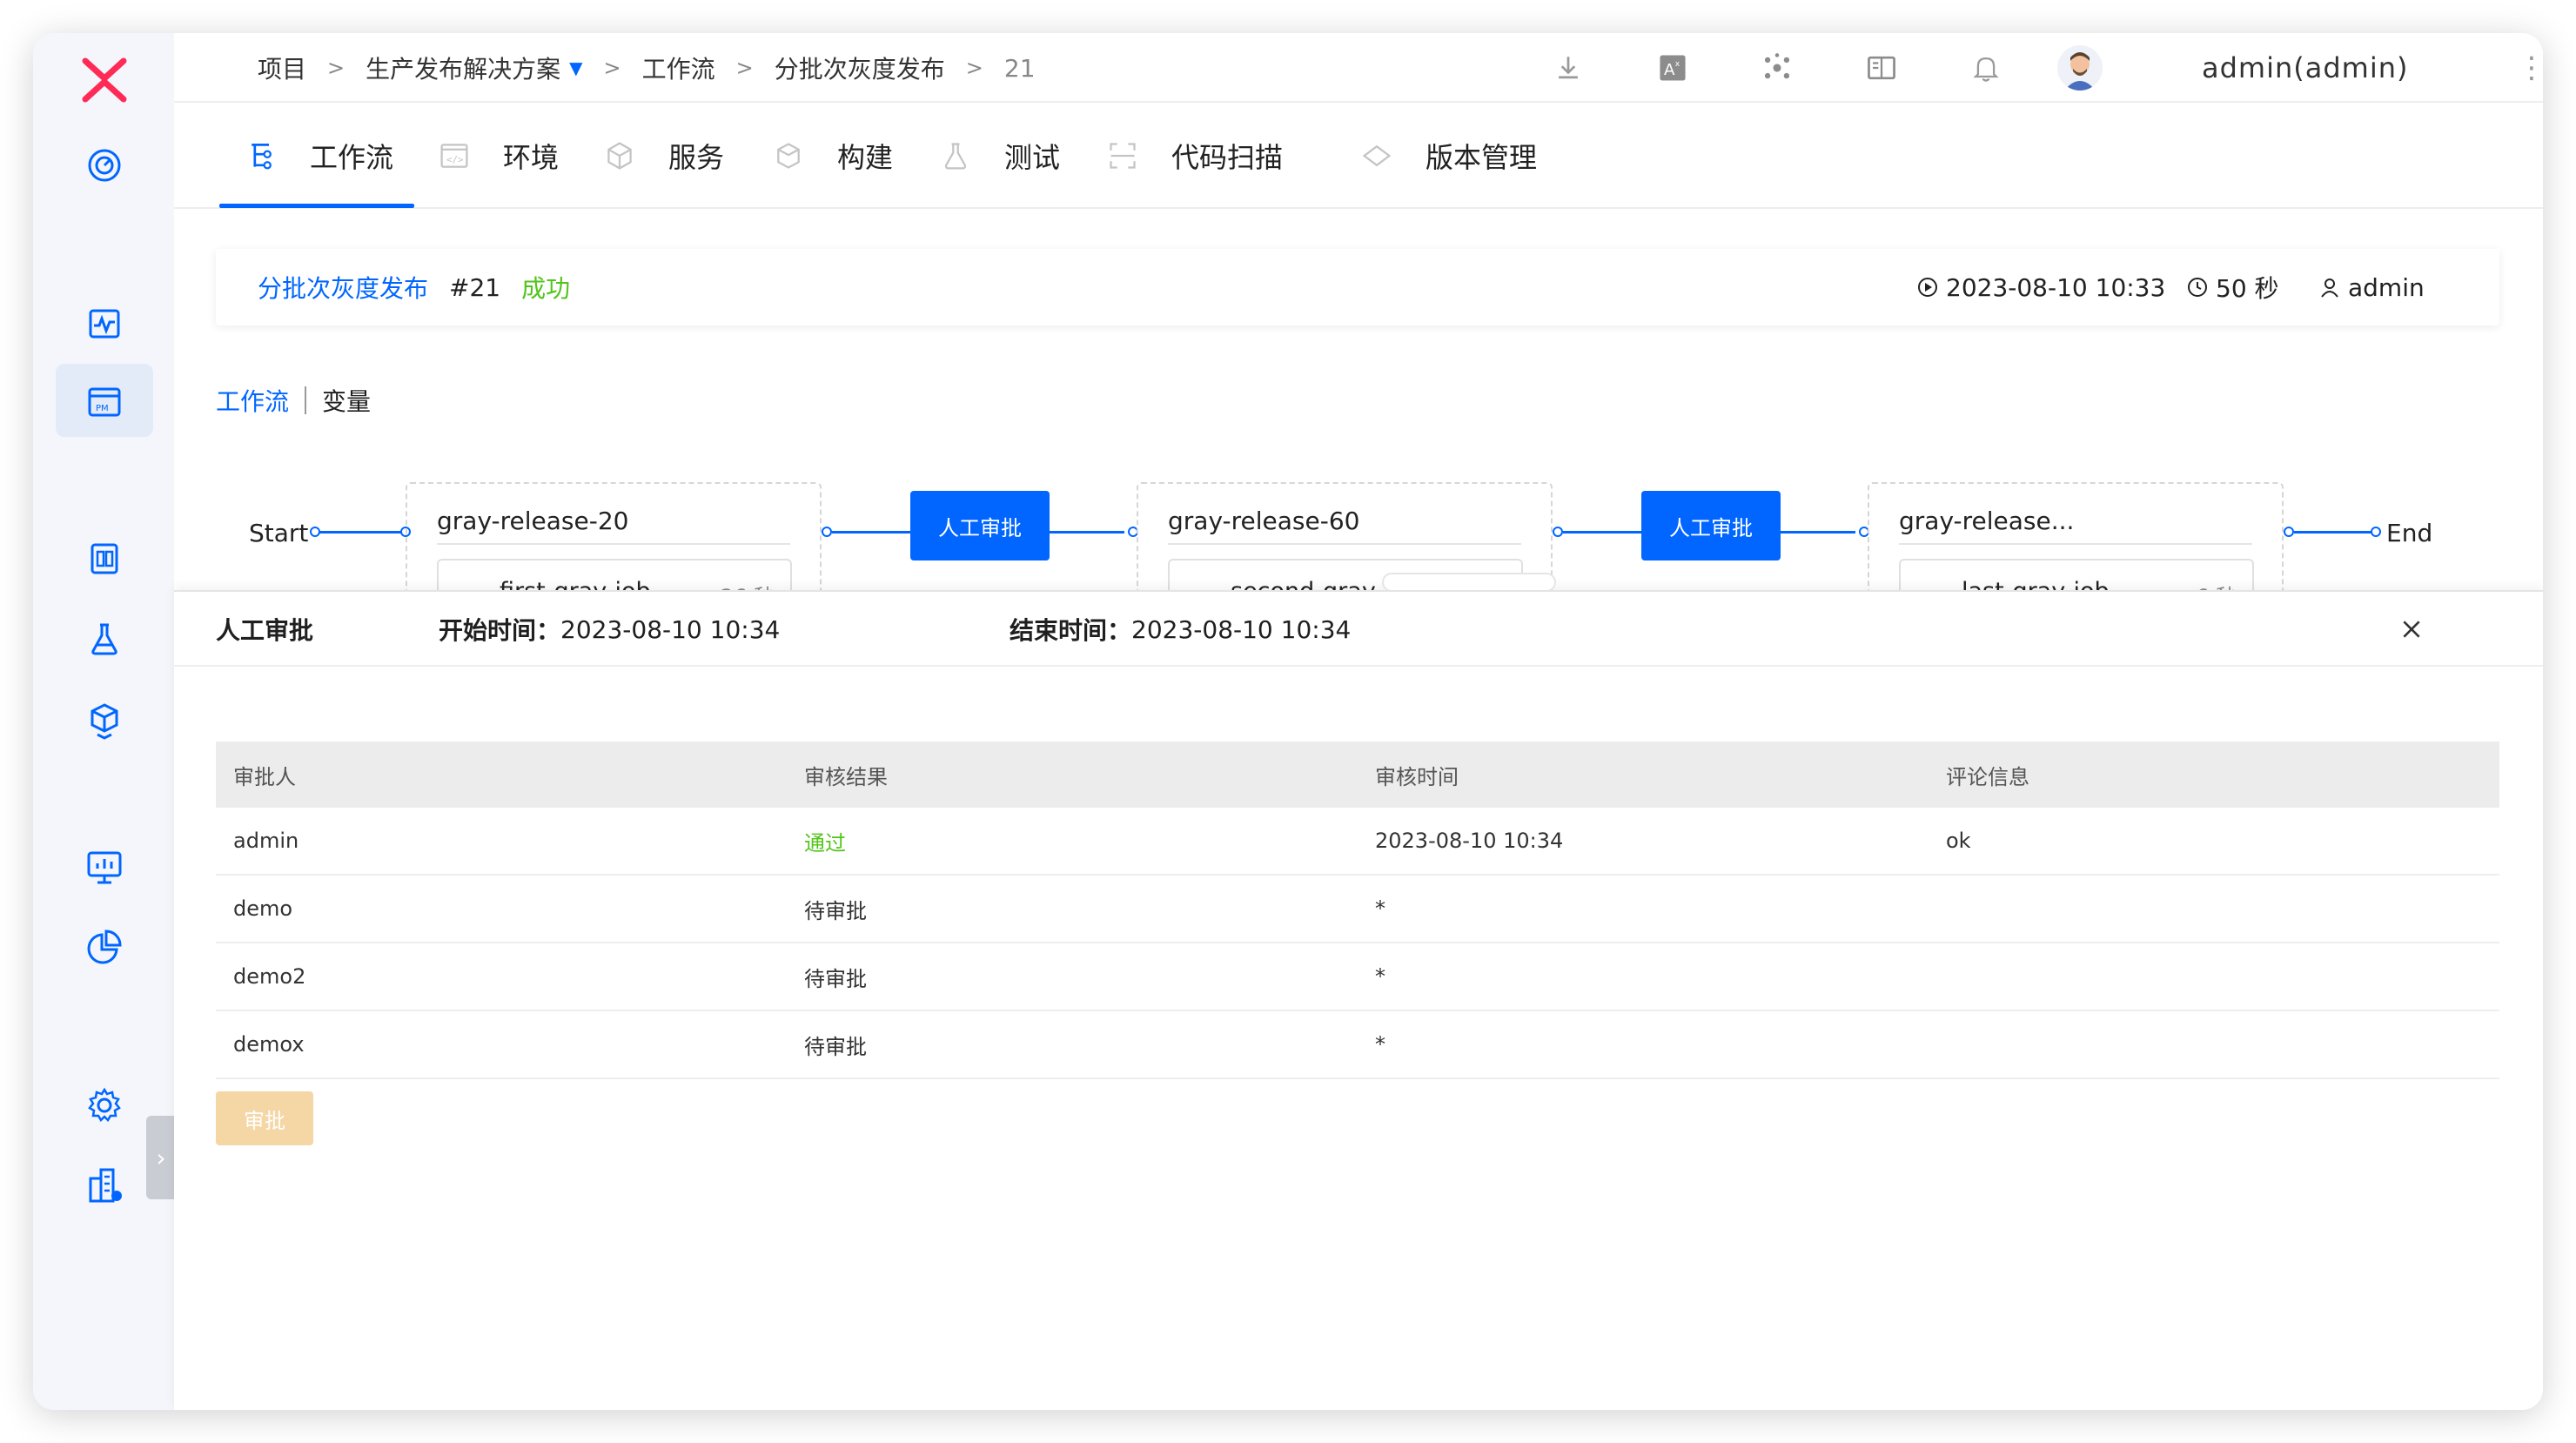  Describe the element at coordinates (104, 324) in the screenshot. I see `monitor-wave-icon` at that location.